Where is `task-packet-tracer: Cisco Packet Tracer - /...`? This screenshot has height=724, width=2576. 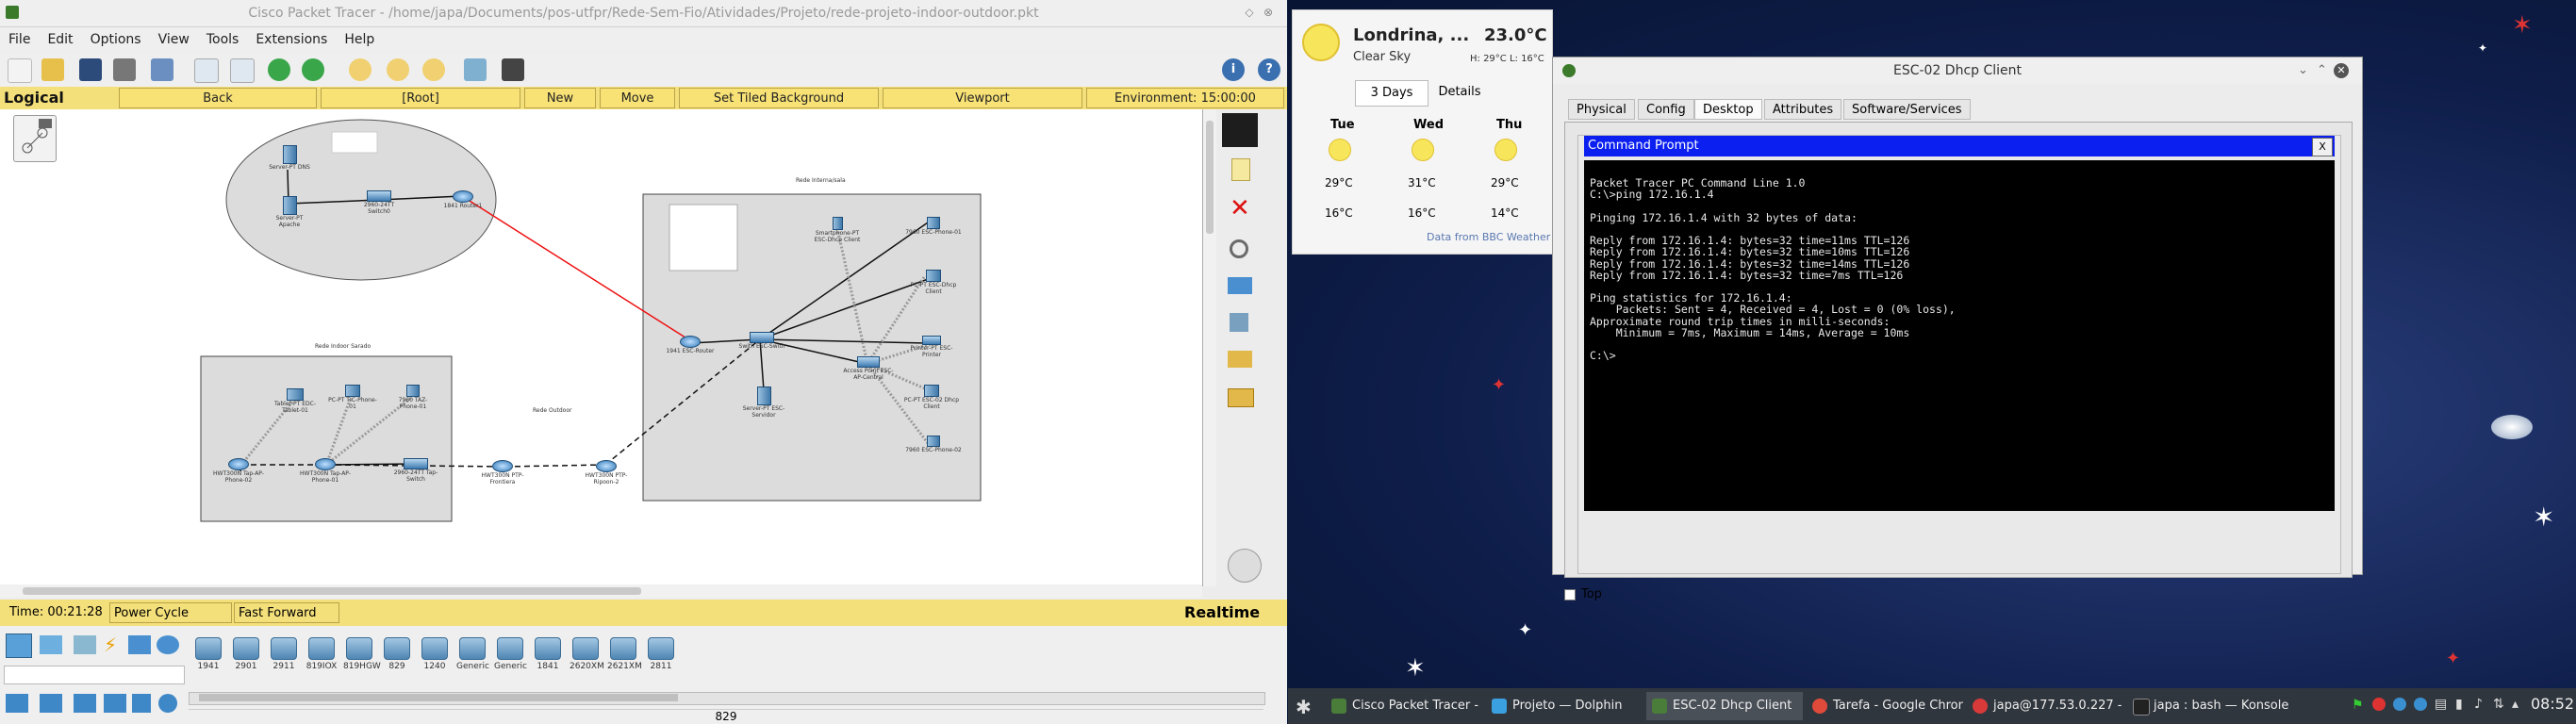
task-packet-tracer: Cisco Packet Tracer - /... is located at coordinates (1404, 706).